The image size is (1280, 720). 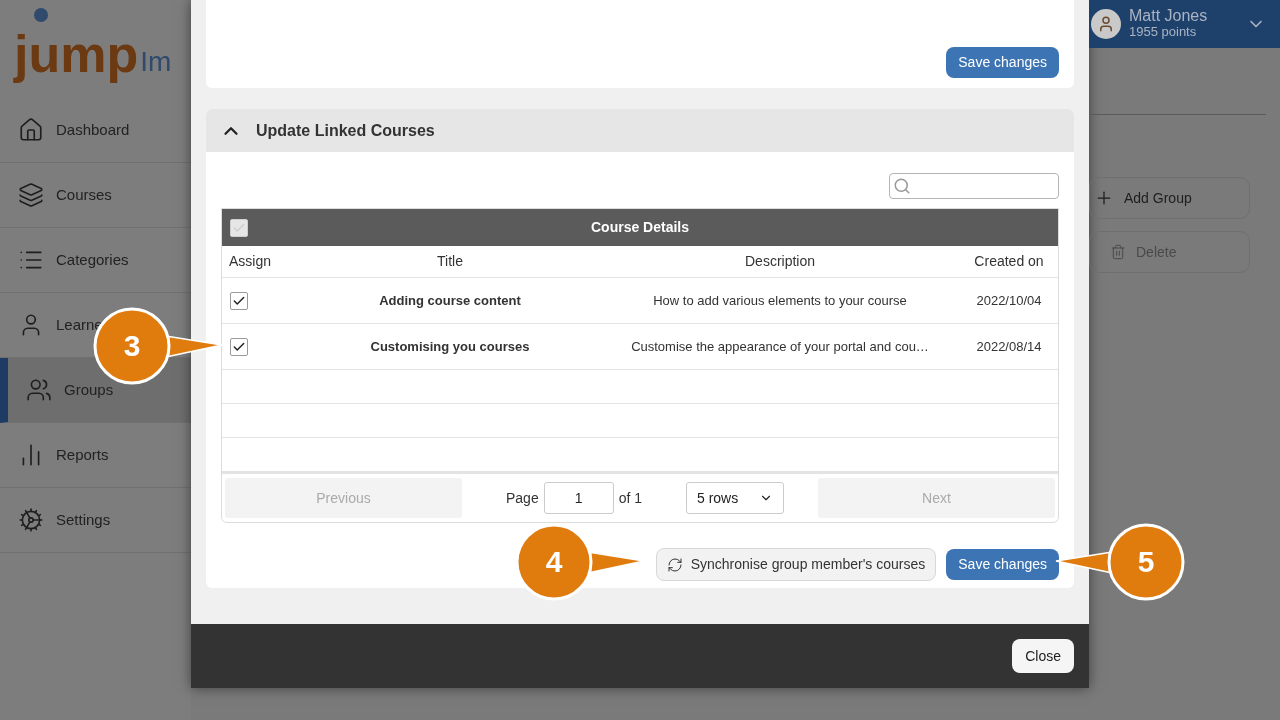 I want to click on user-bar: Matt Jones 1955 points, so click(x=1184, y=24).